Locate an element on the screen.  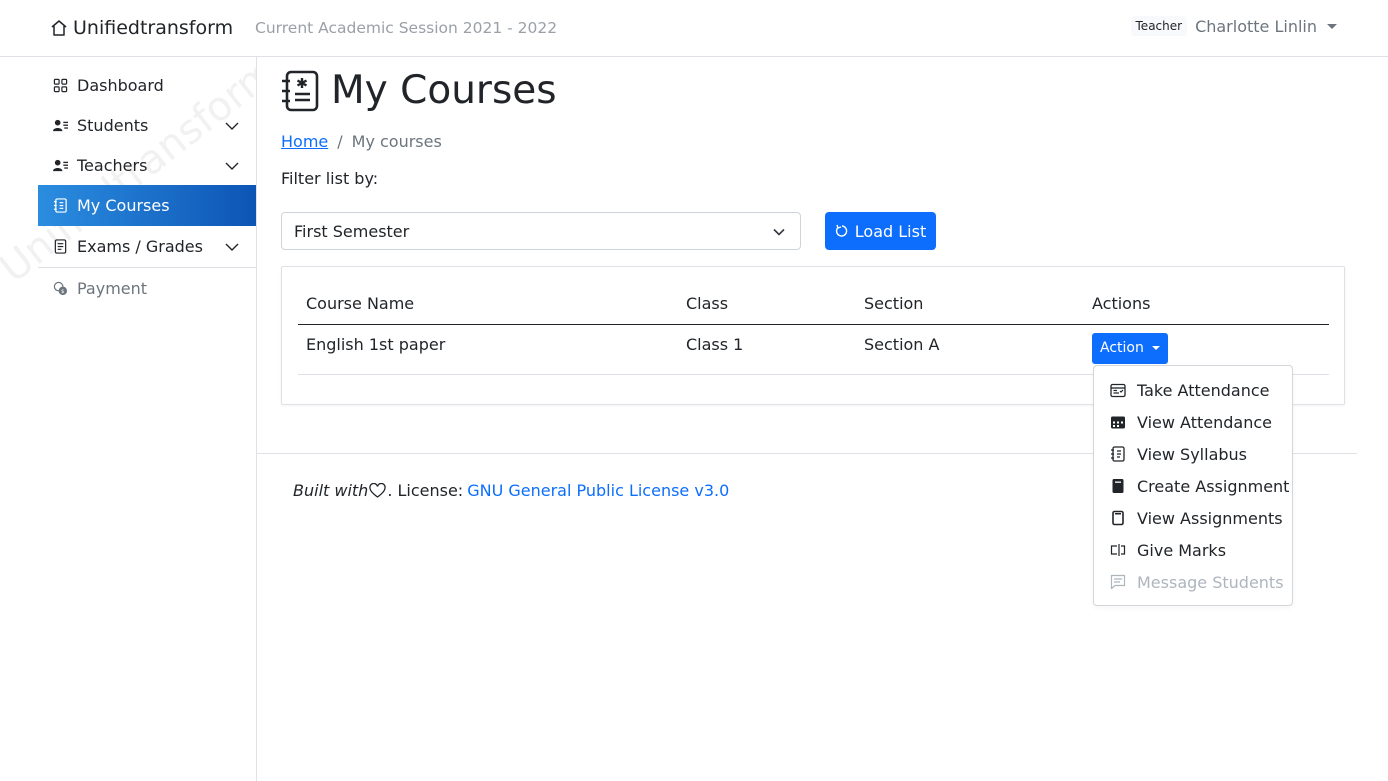
breadcrumb-current: My courses is located at coordinates (396, 141).